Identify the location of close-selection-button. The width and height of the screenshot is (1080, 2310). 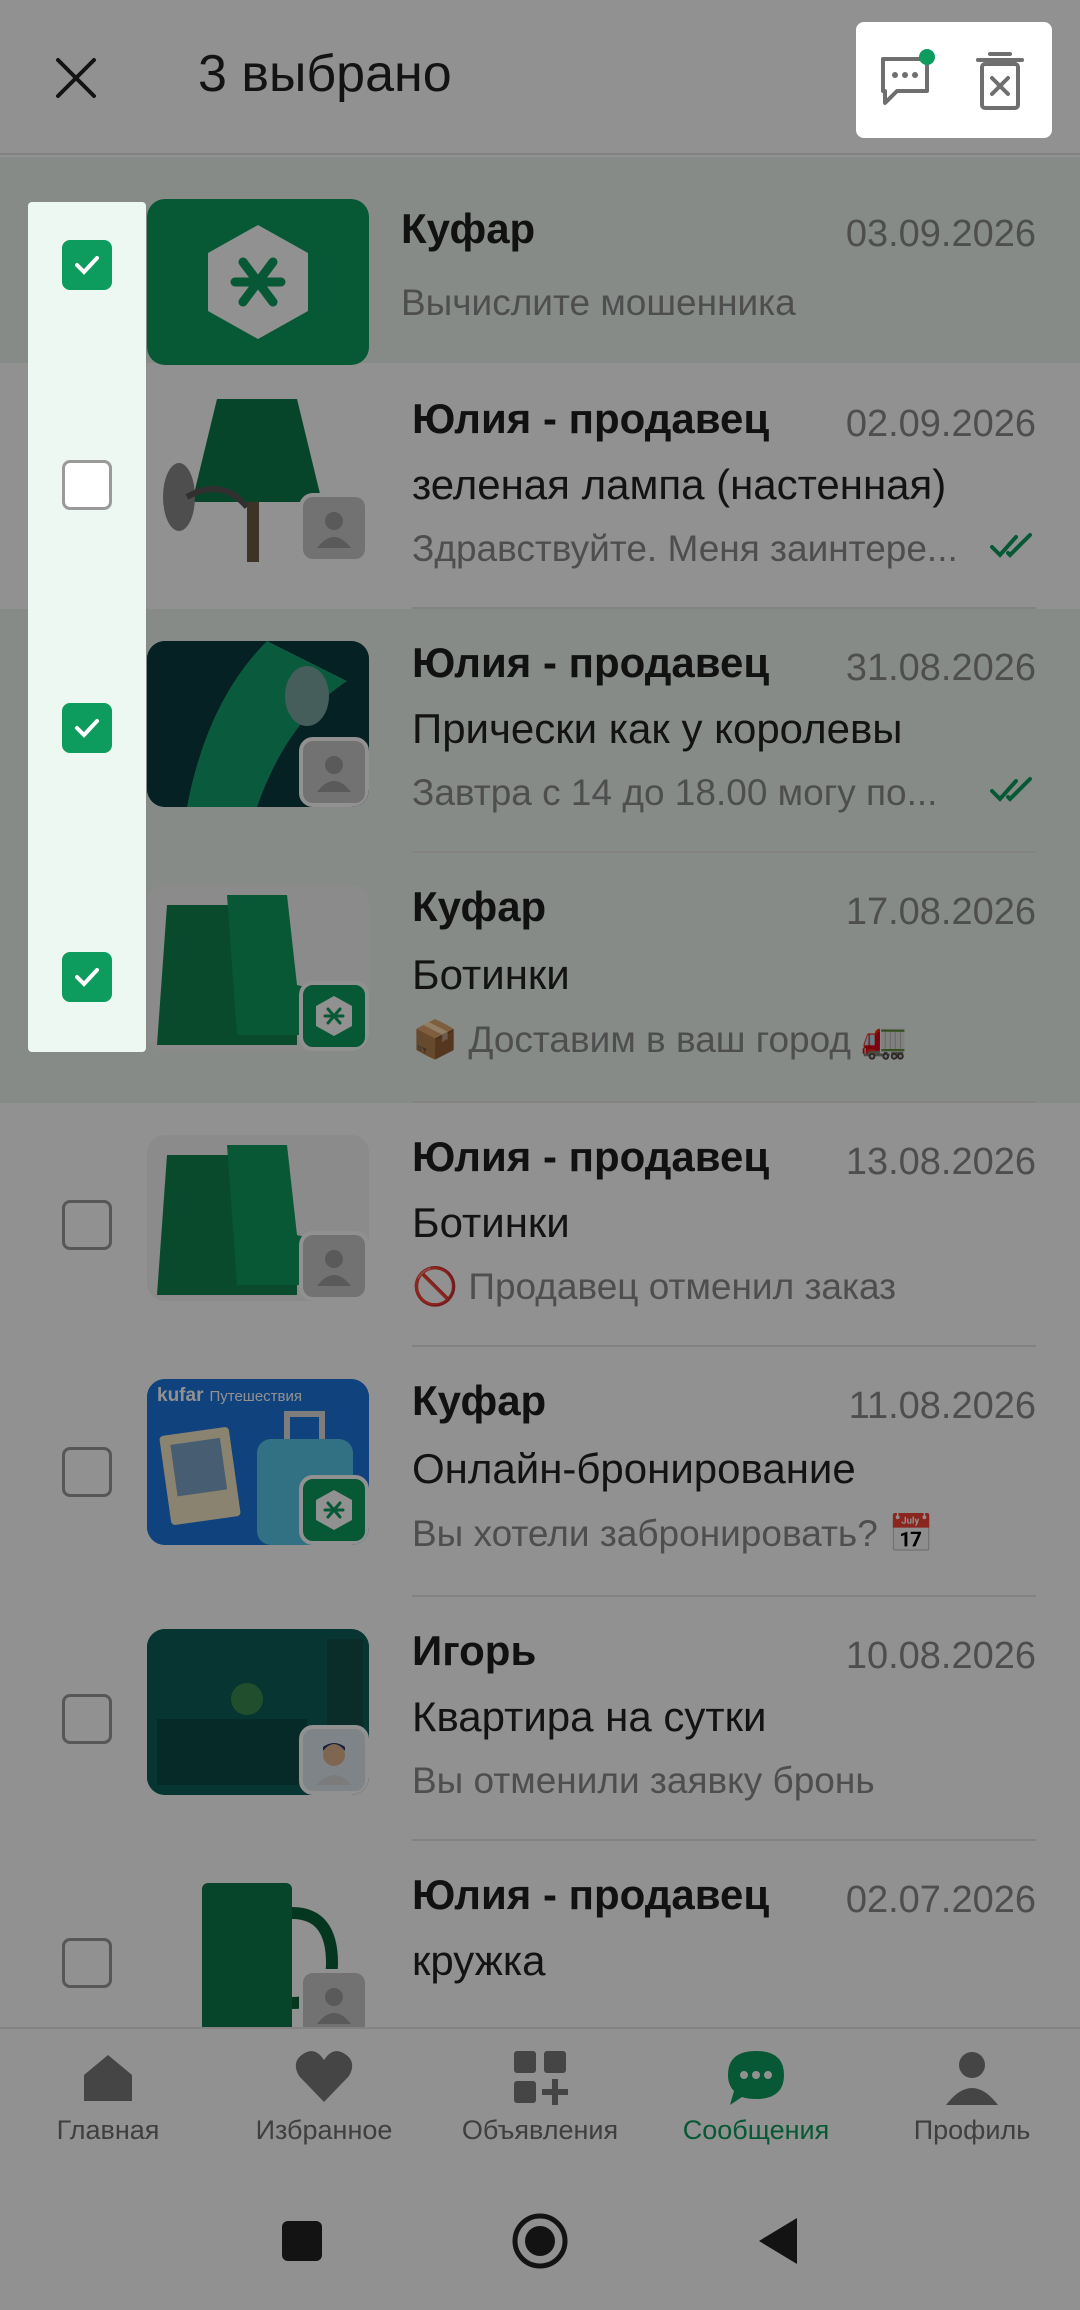
(76, 78).